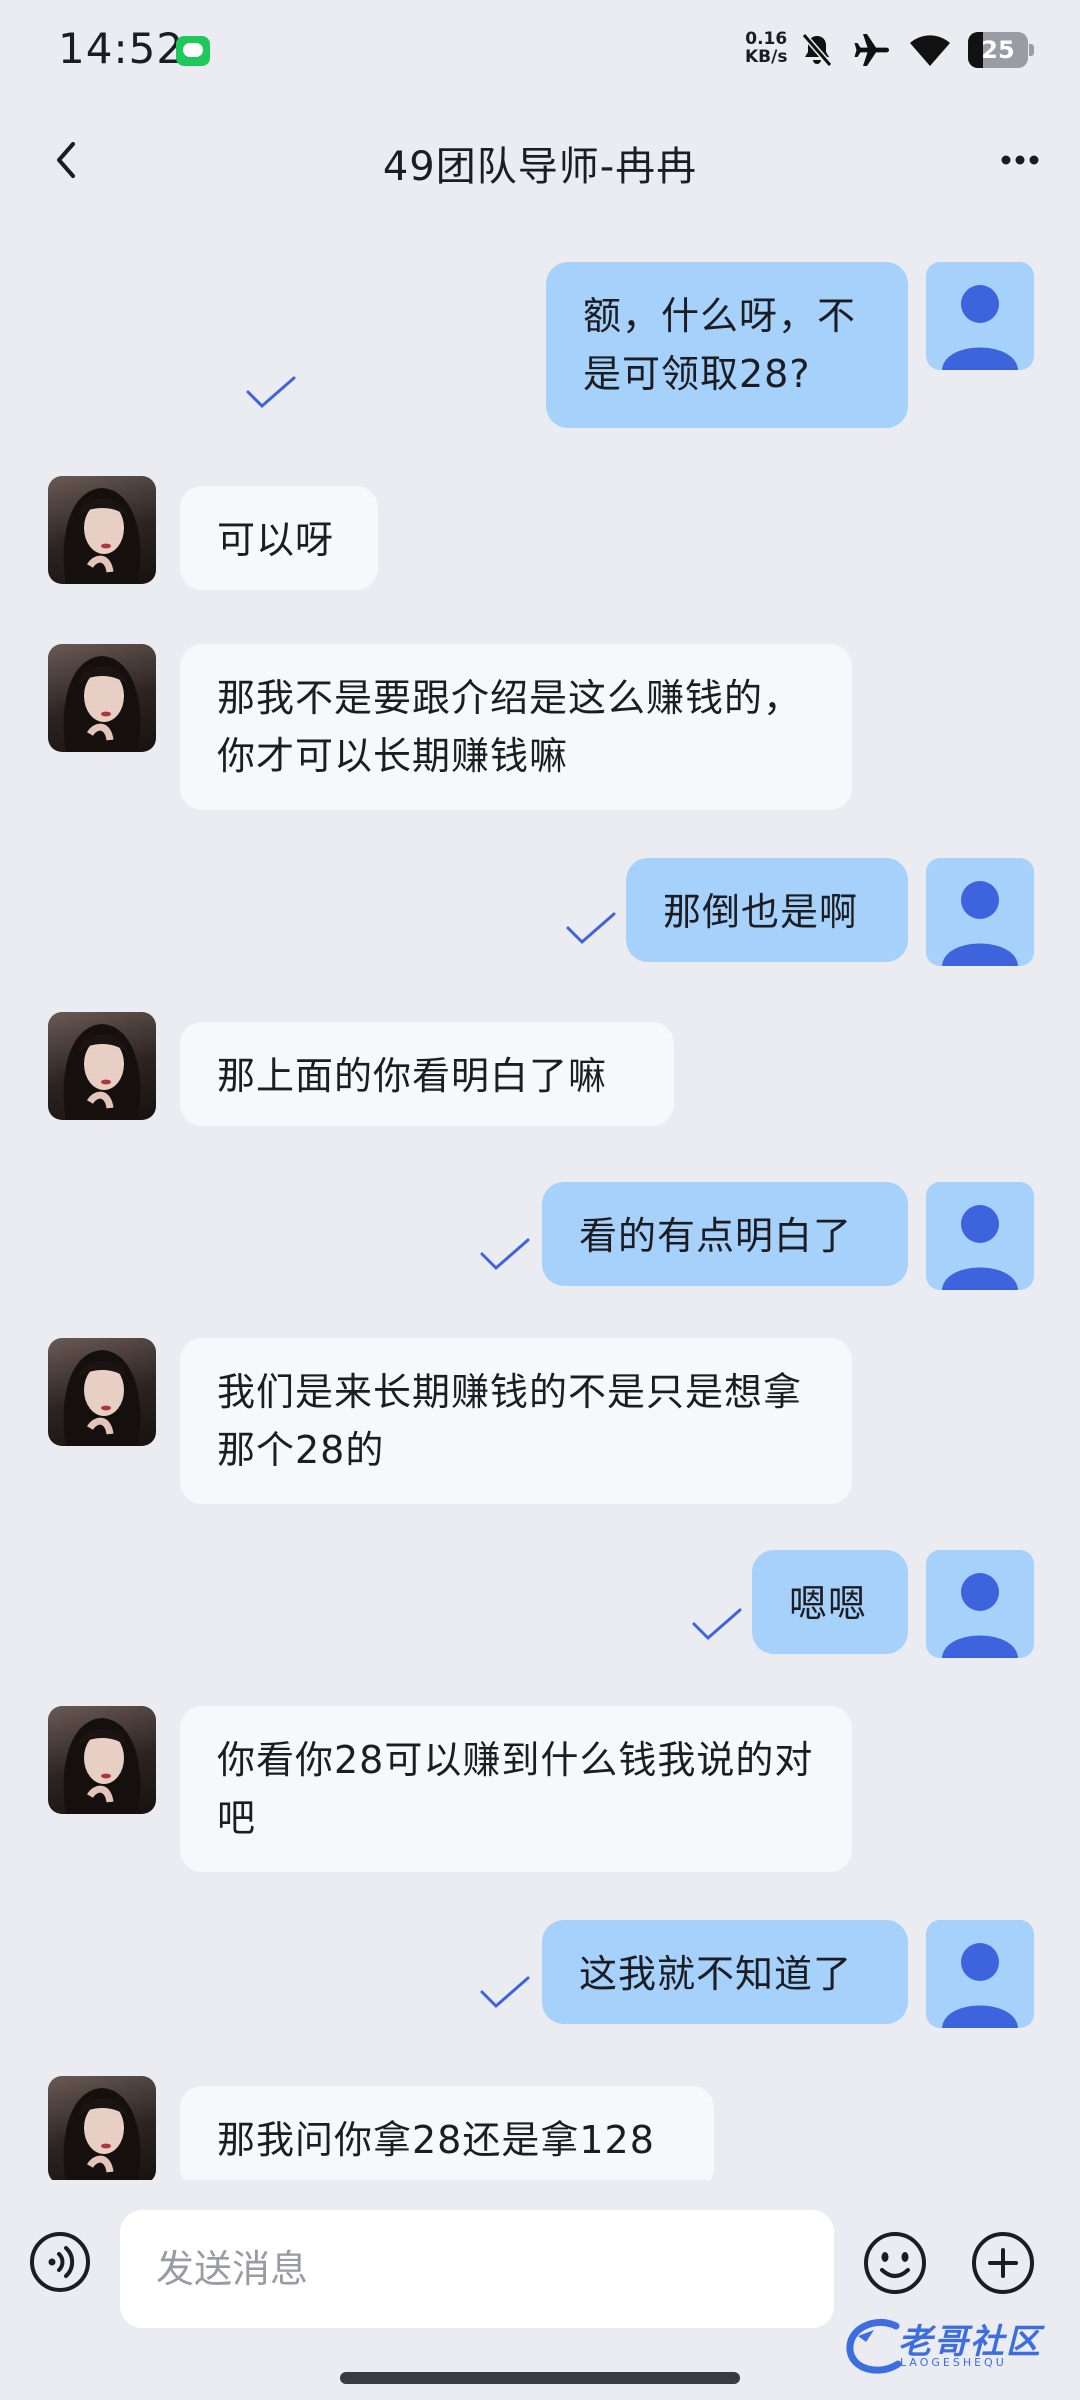 This screenshot has height=2400, width=1080. Describe the element at coordinates (516, 727) in the screenshot. I see `message-bubble: 那我不是要跟介绍是这么赚钱的，你才可以长期赚钱嘛` at that location.